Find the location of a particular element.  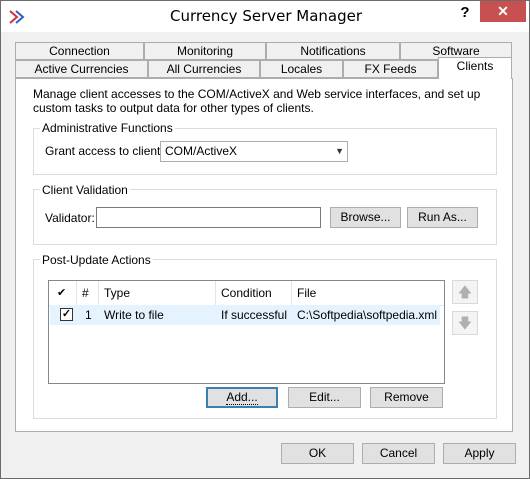

apply-button: Apply is located at coordinates (479, 453).